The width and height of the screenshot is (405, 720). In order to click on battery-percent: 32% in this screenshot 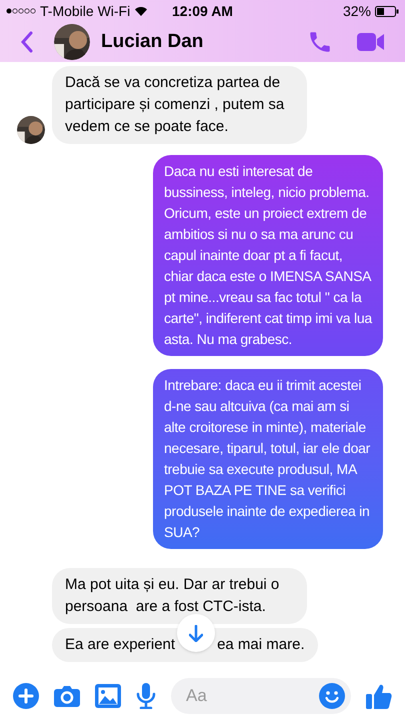, I will do `click(356, 11)`.